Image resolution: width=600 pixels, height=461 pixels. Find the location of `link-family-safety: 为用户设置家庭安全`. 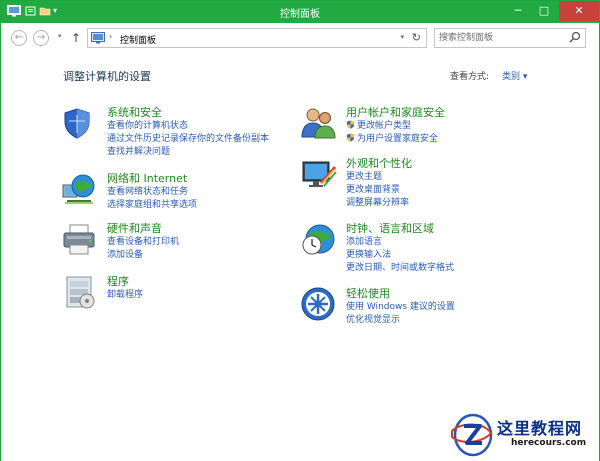

link-family-safety: 为用户设置家庭安全 is located at coordinates (392, 139).